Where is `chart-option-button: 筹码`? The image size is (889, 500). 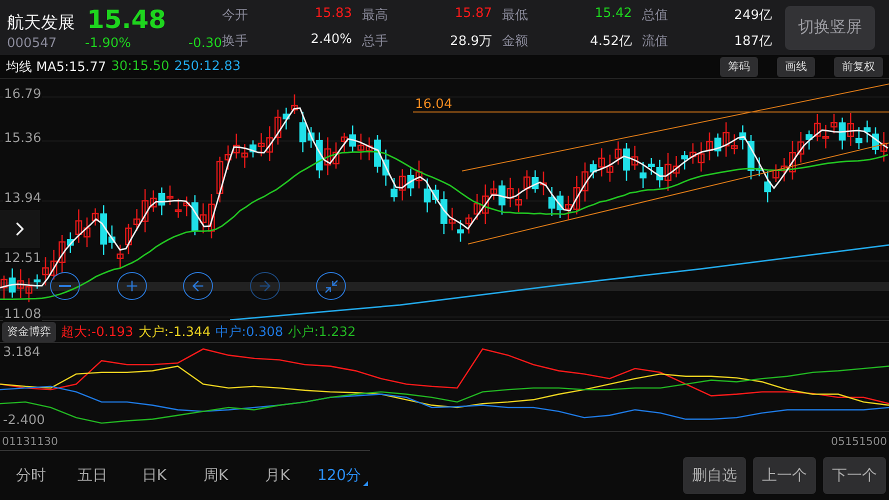
chart-option-button: 筹码 is located at coordinates (739, 66).